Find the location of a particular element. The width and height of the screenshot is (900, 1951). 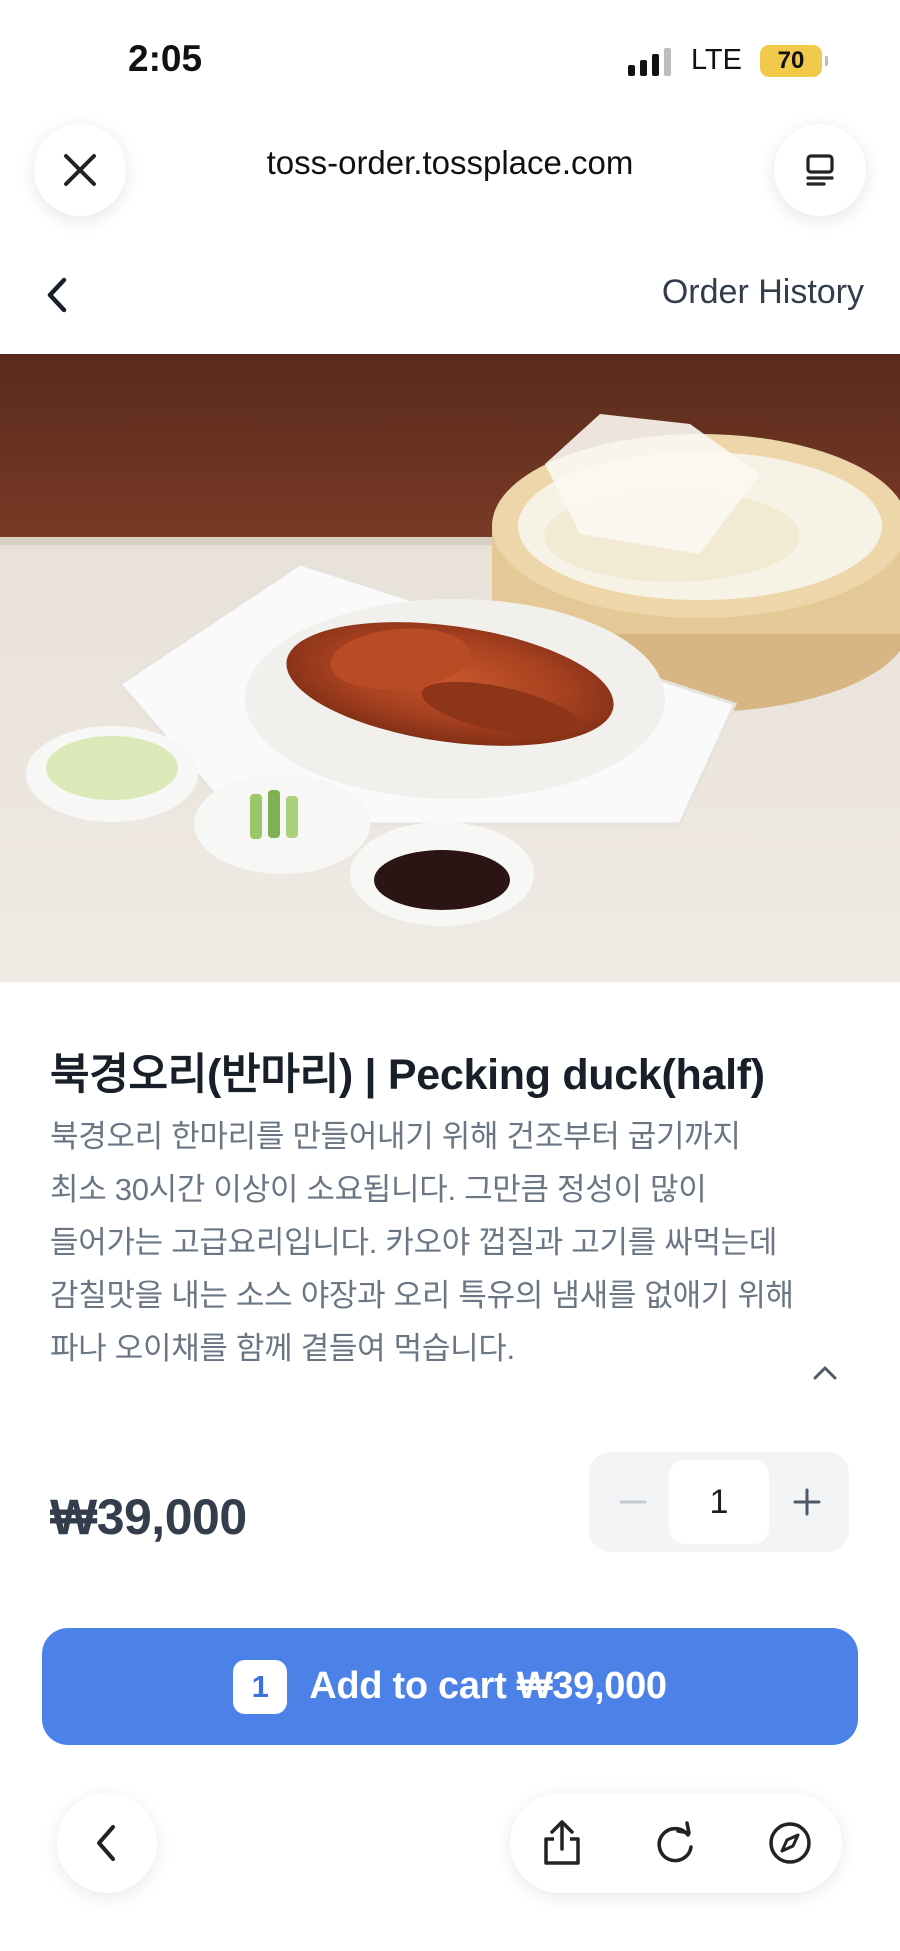

reload-button is located at coordinates (676, 1843).